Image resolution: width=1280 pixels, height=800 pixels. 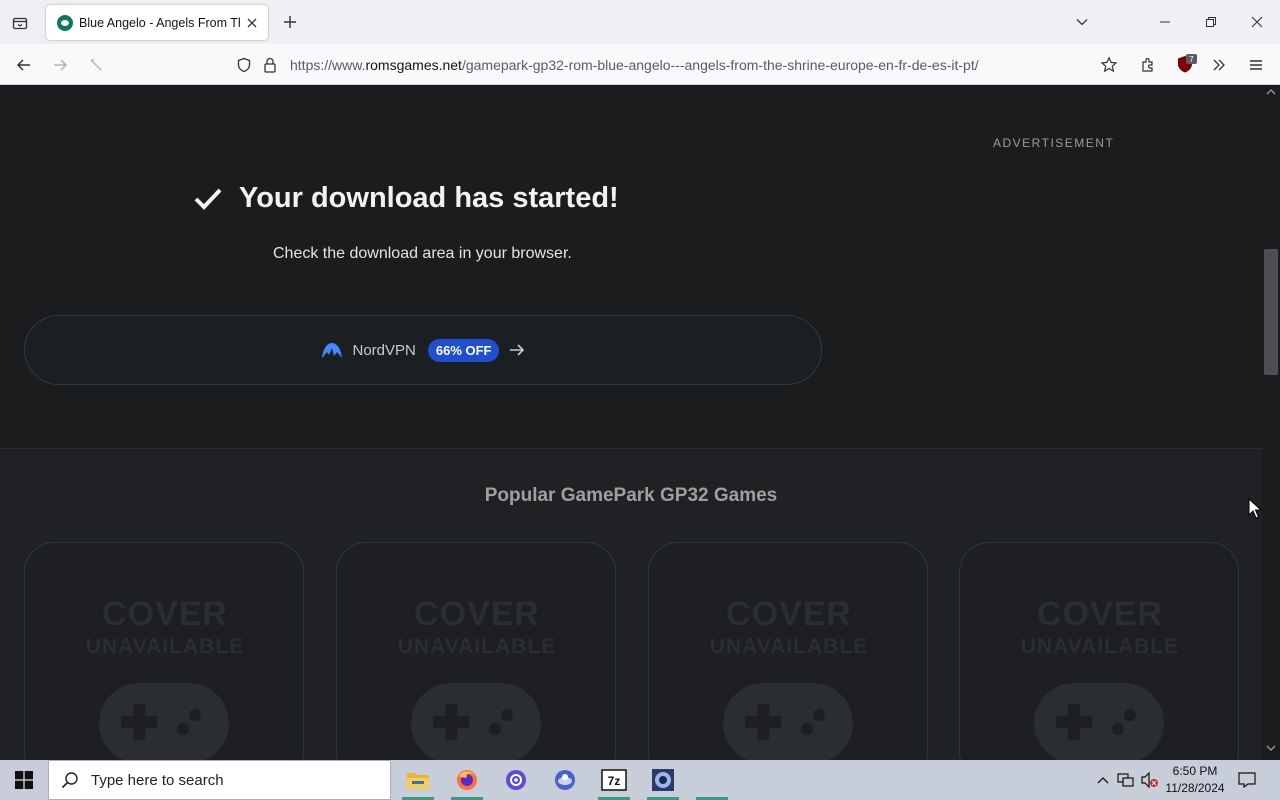 I want to click on 7zip-icon: 7z, so click(x=614, y=780).